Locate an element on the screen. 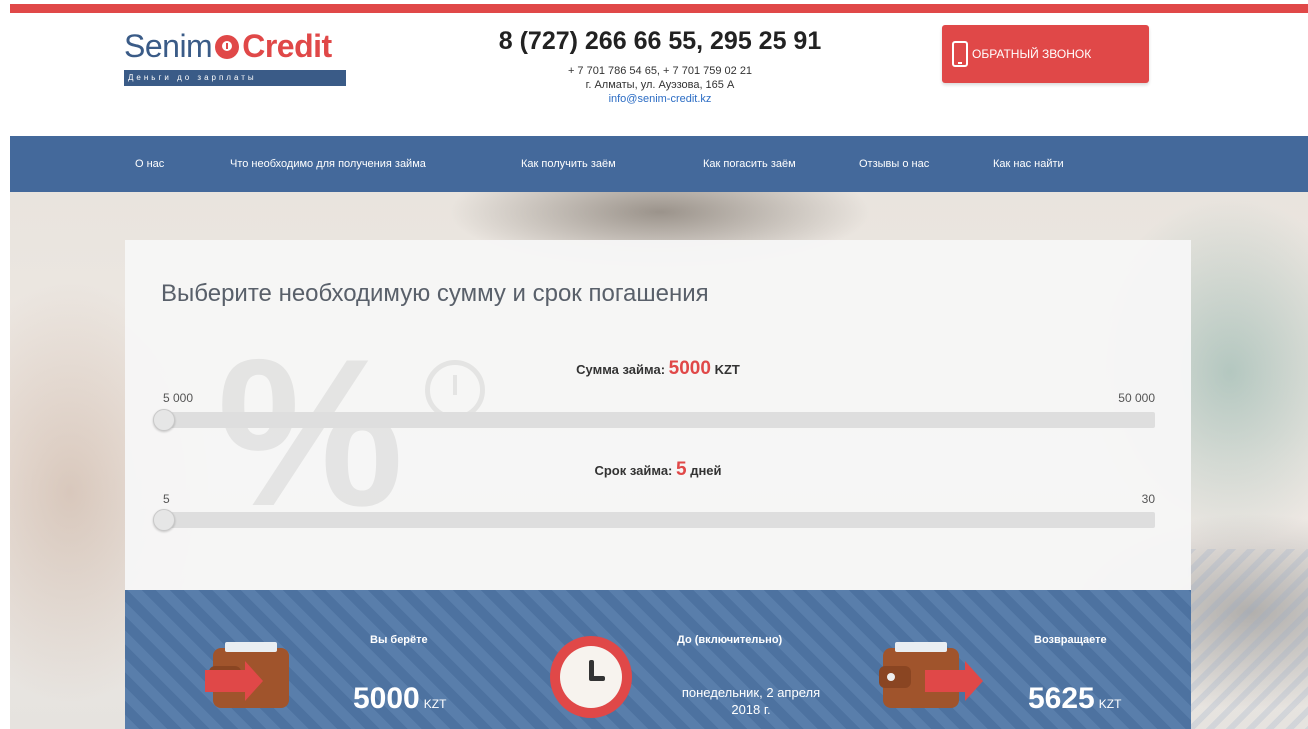  clock-icon is located at coordinates (591, 677).